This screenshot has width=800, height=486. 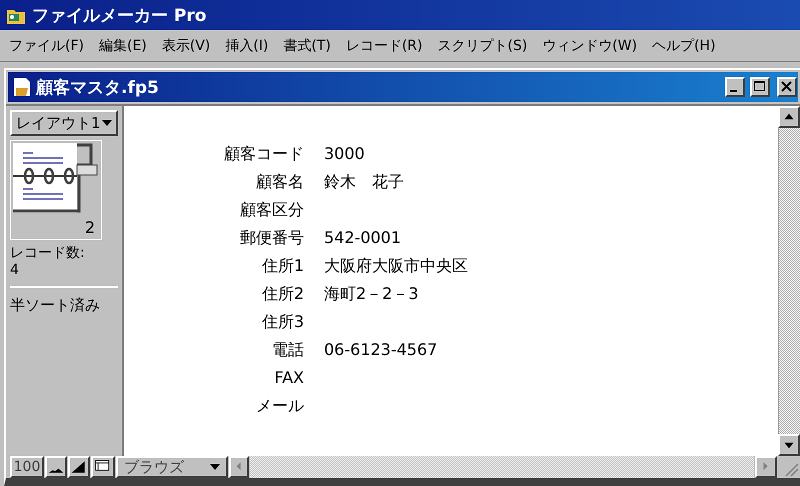 What do you see at coordinates (249, 45) in the screenshot?
I see `menu-item: 挿入(I)` at bounding box center [249, 45].